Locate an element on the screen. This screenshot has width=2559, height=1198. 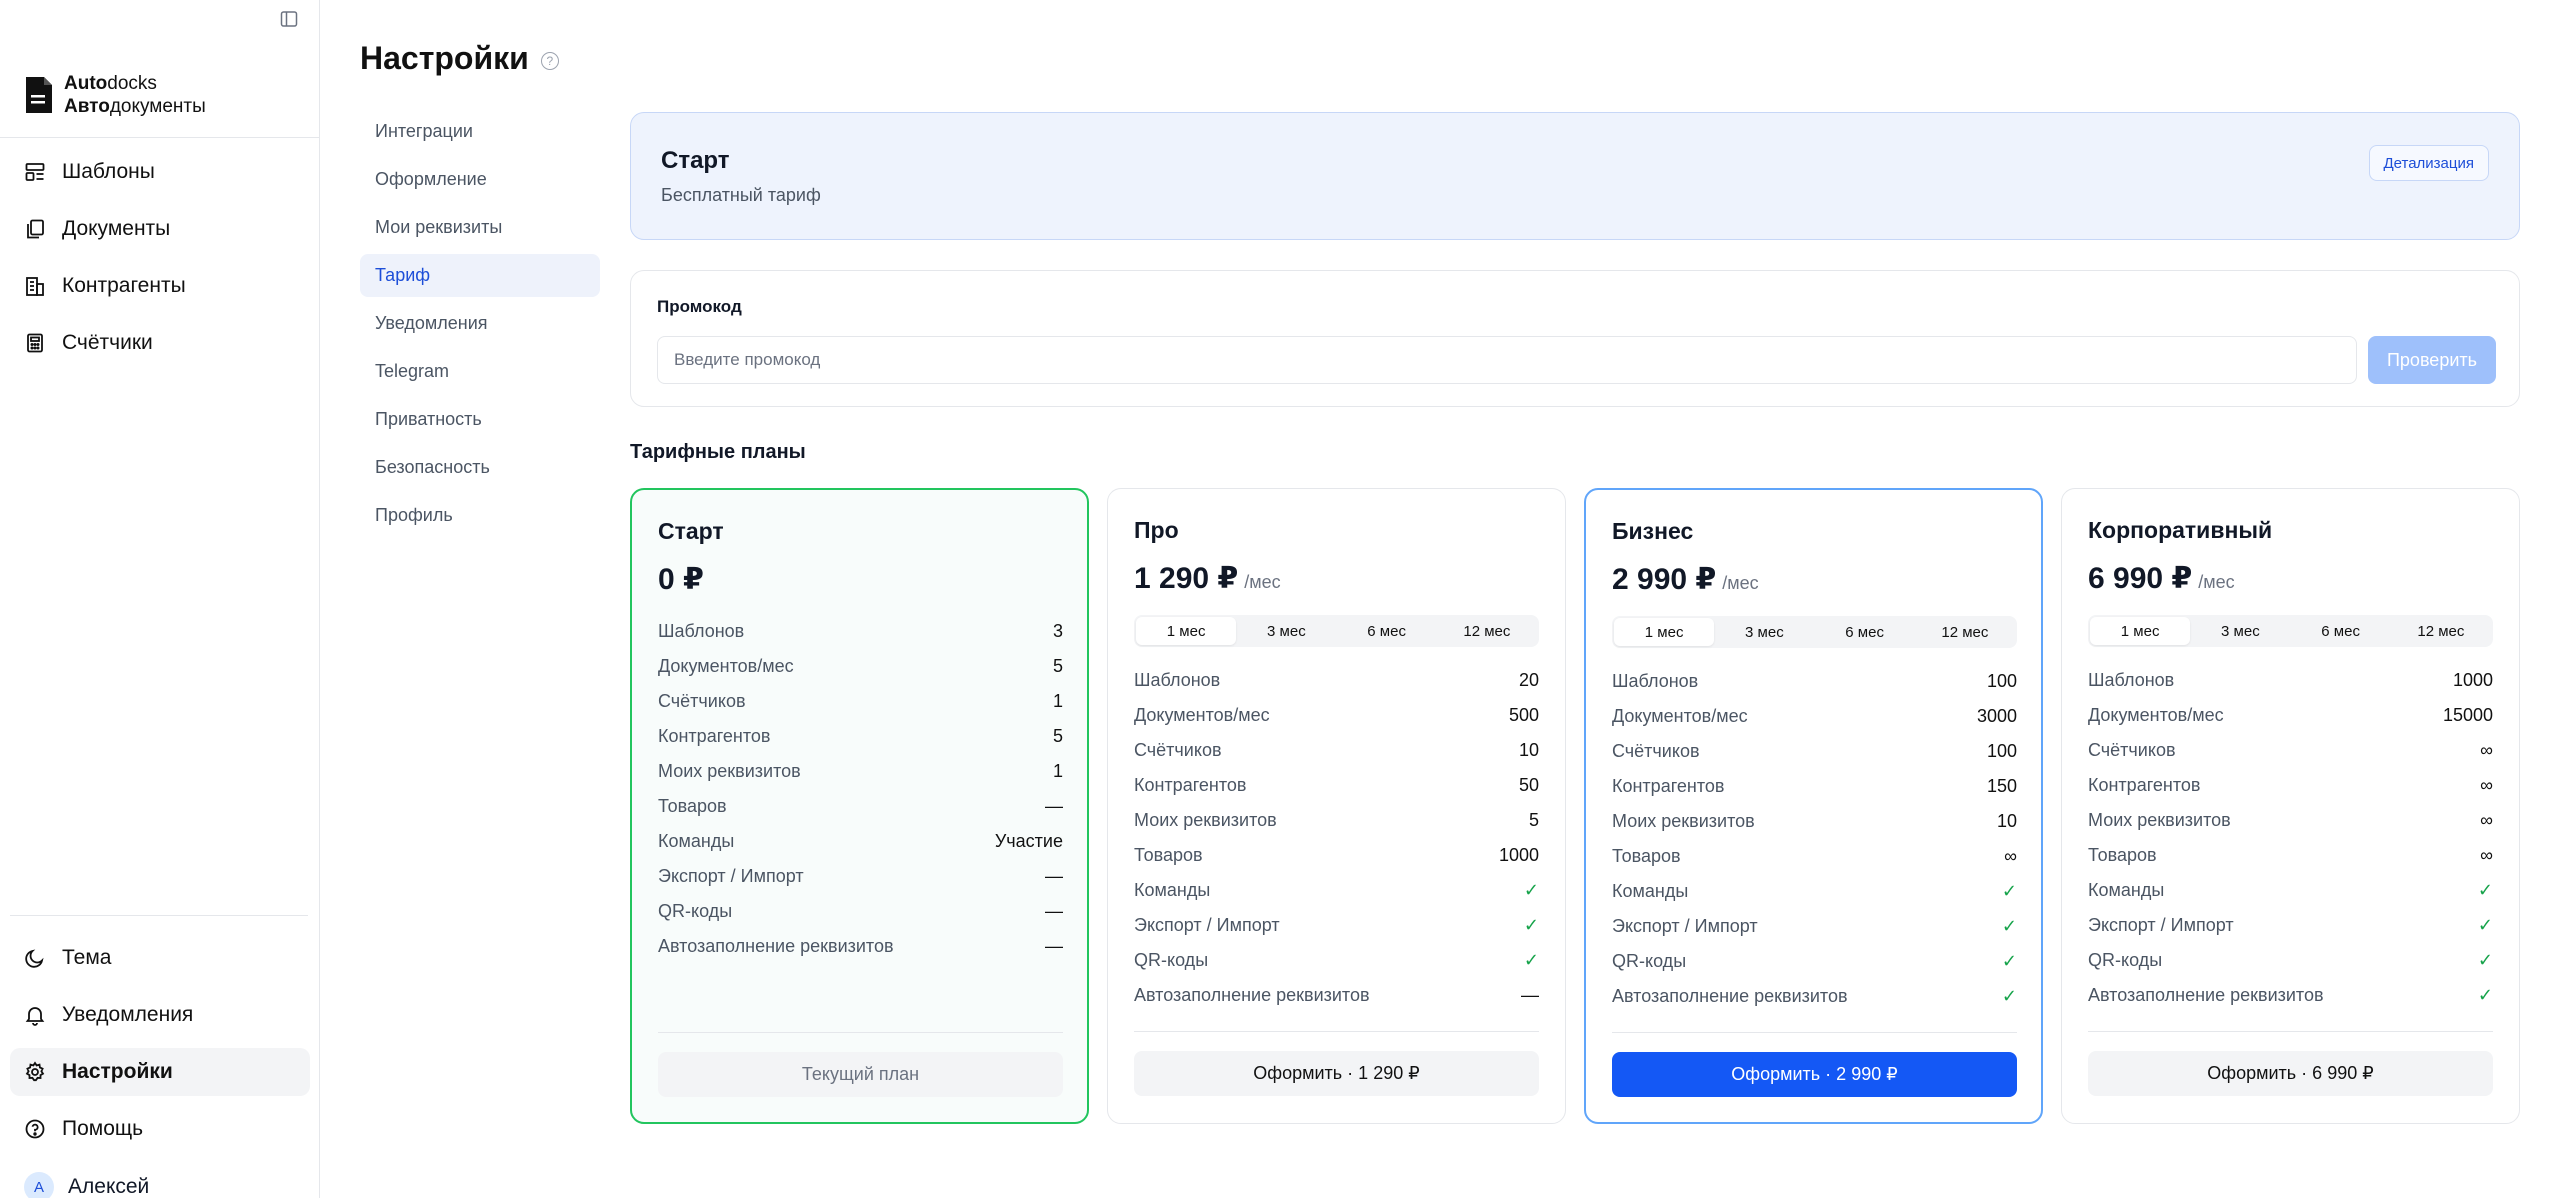
divider is located at coordinates (159, 915).